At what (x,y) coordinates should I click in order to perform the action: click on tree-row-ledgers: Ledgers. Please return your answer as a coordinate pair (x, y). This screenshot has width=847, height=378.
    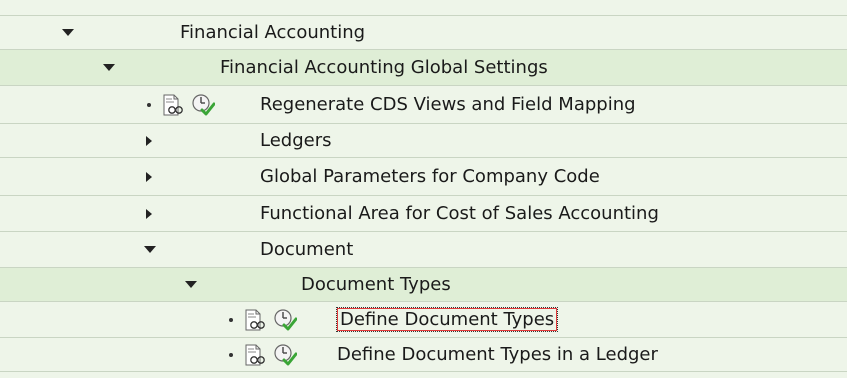
    Looking at the image, I should click on (423, 141).